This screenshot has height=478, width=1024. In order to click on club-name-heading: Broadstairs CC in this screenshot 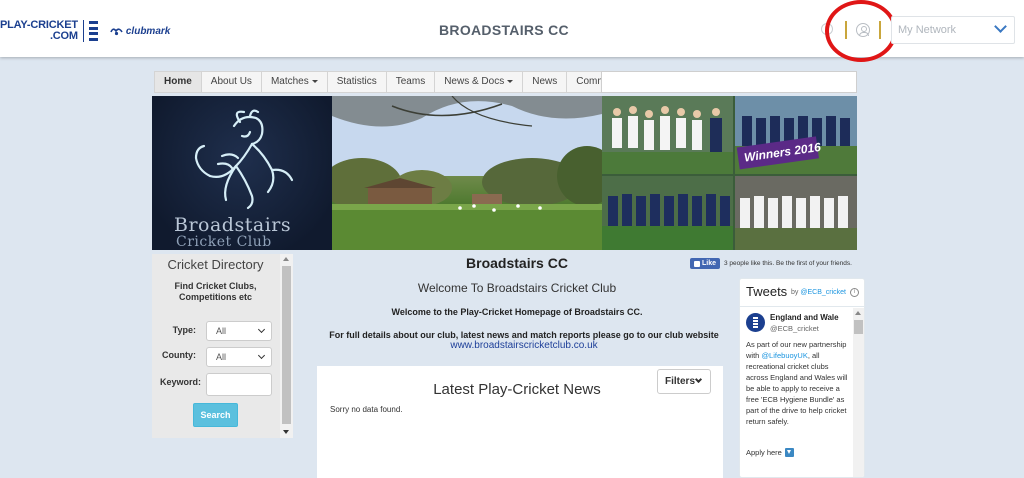, I will do `click(517, 263)`.